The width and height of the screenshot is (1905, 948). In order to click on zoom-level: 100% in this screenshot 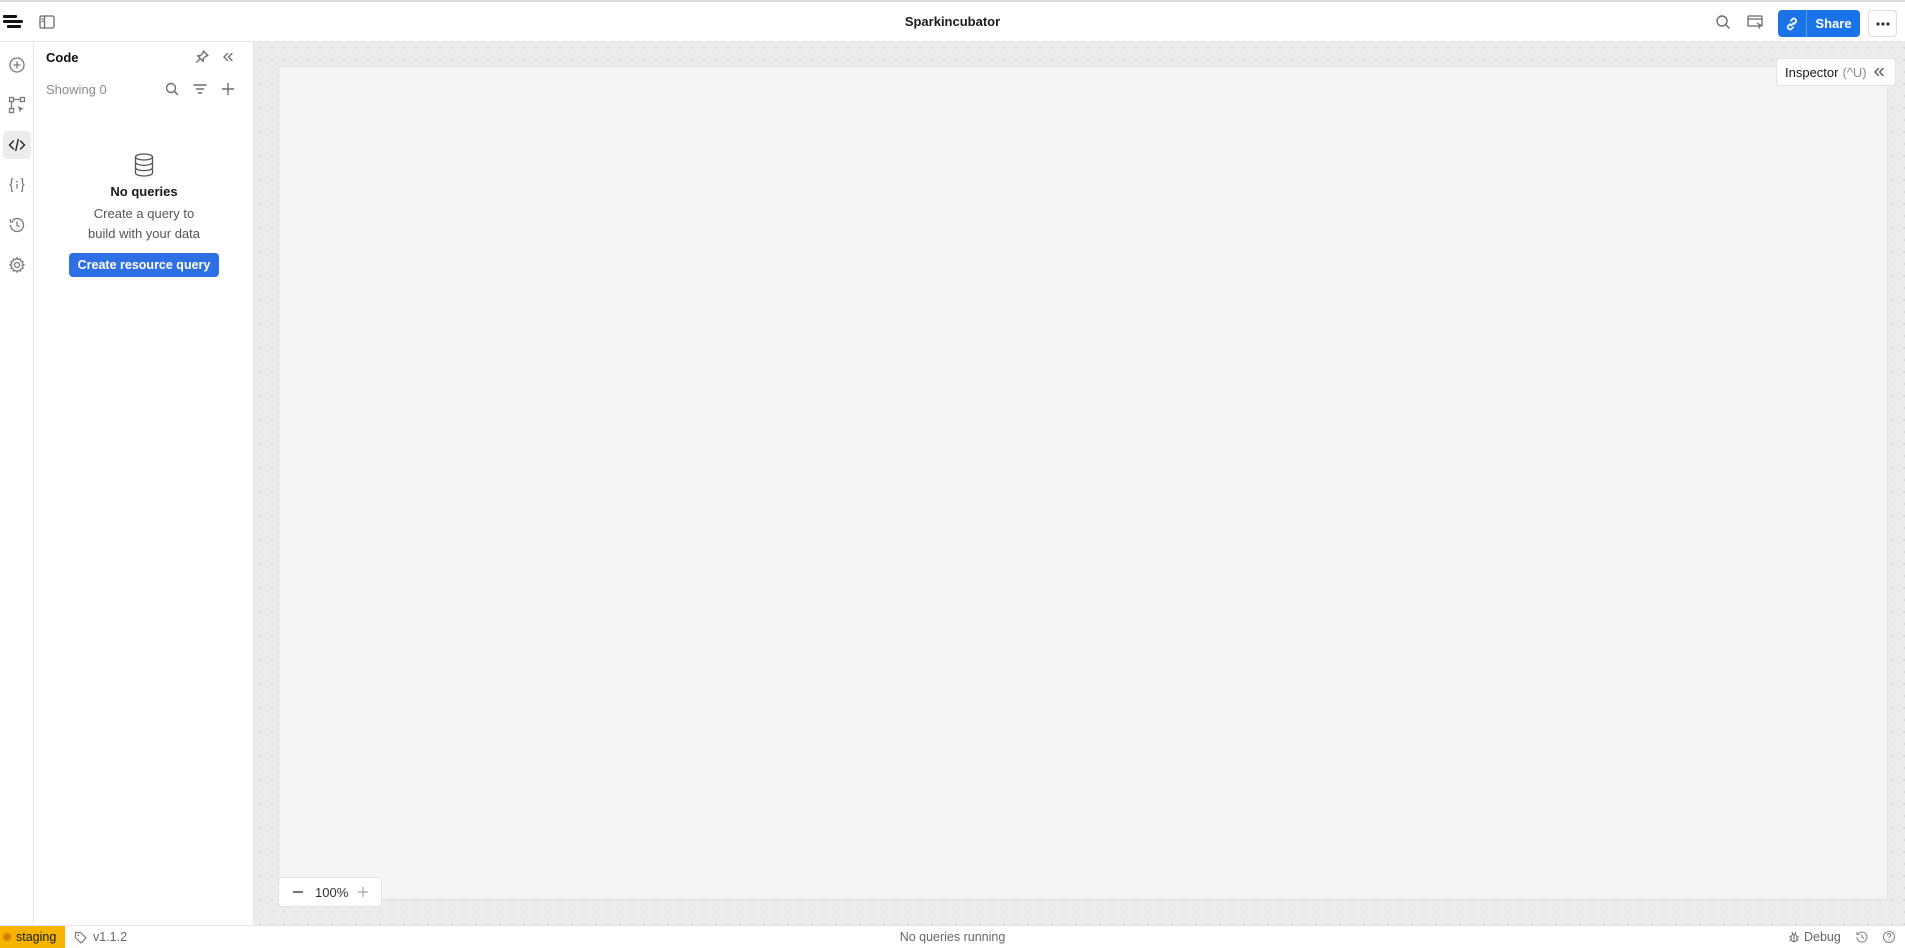, I will do `click(331, 892)`.